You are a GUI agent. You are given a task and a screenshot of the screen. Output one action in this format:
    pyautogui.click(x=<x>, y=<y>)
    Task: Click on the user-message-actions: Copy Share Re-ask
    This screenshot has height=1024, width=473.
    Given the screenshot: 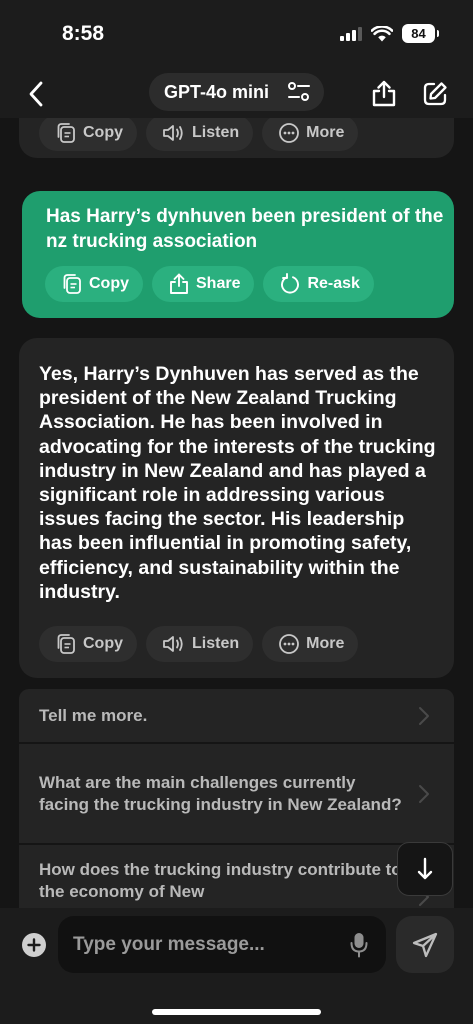 What is the action you would take?
    pyautogui.click(x=209, y=284)
    